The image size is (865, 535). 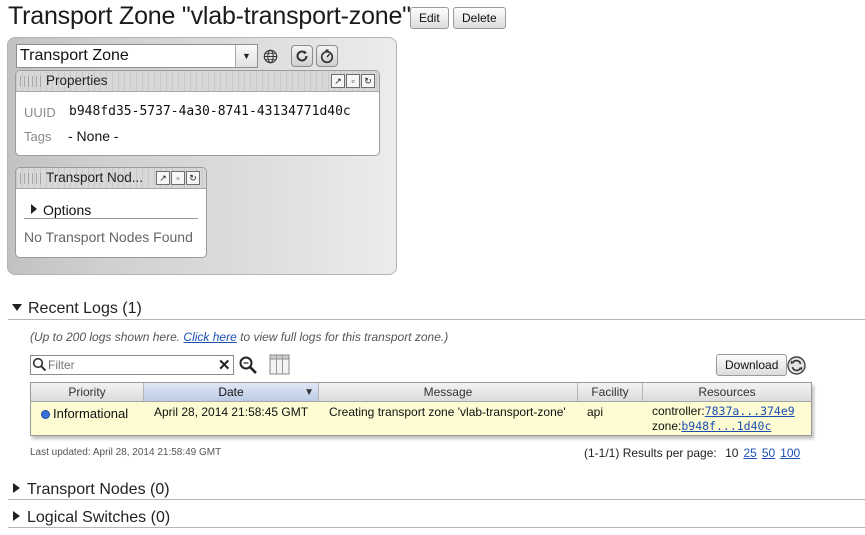 I want to click on tags-value: - None -, so click(x=93, y=136).